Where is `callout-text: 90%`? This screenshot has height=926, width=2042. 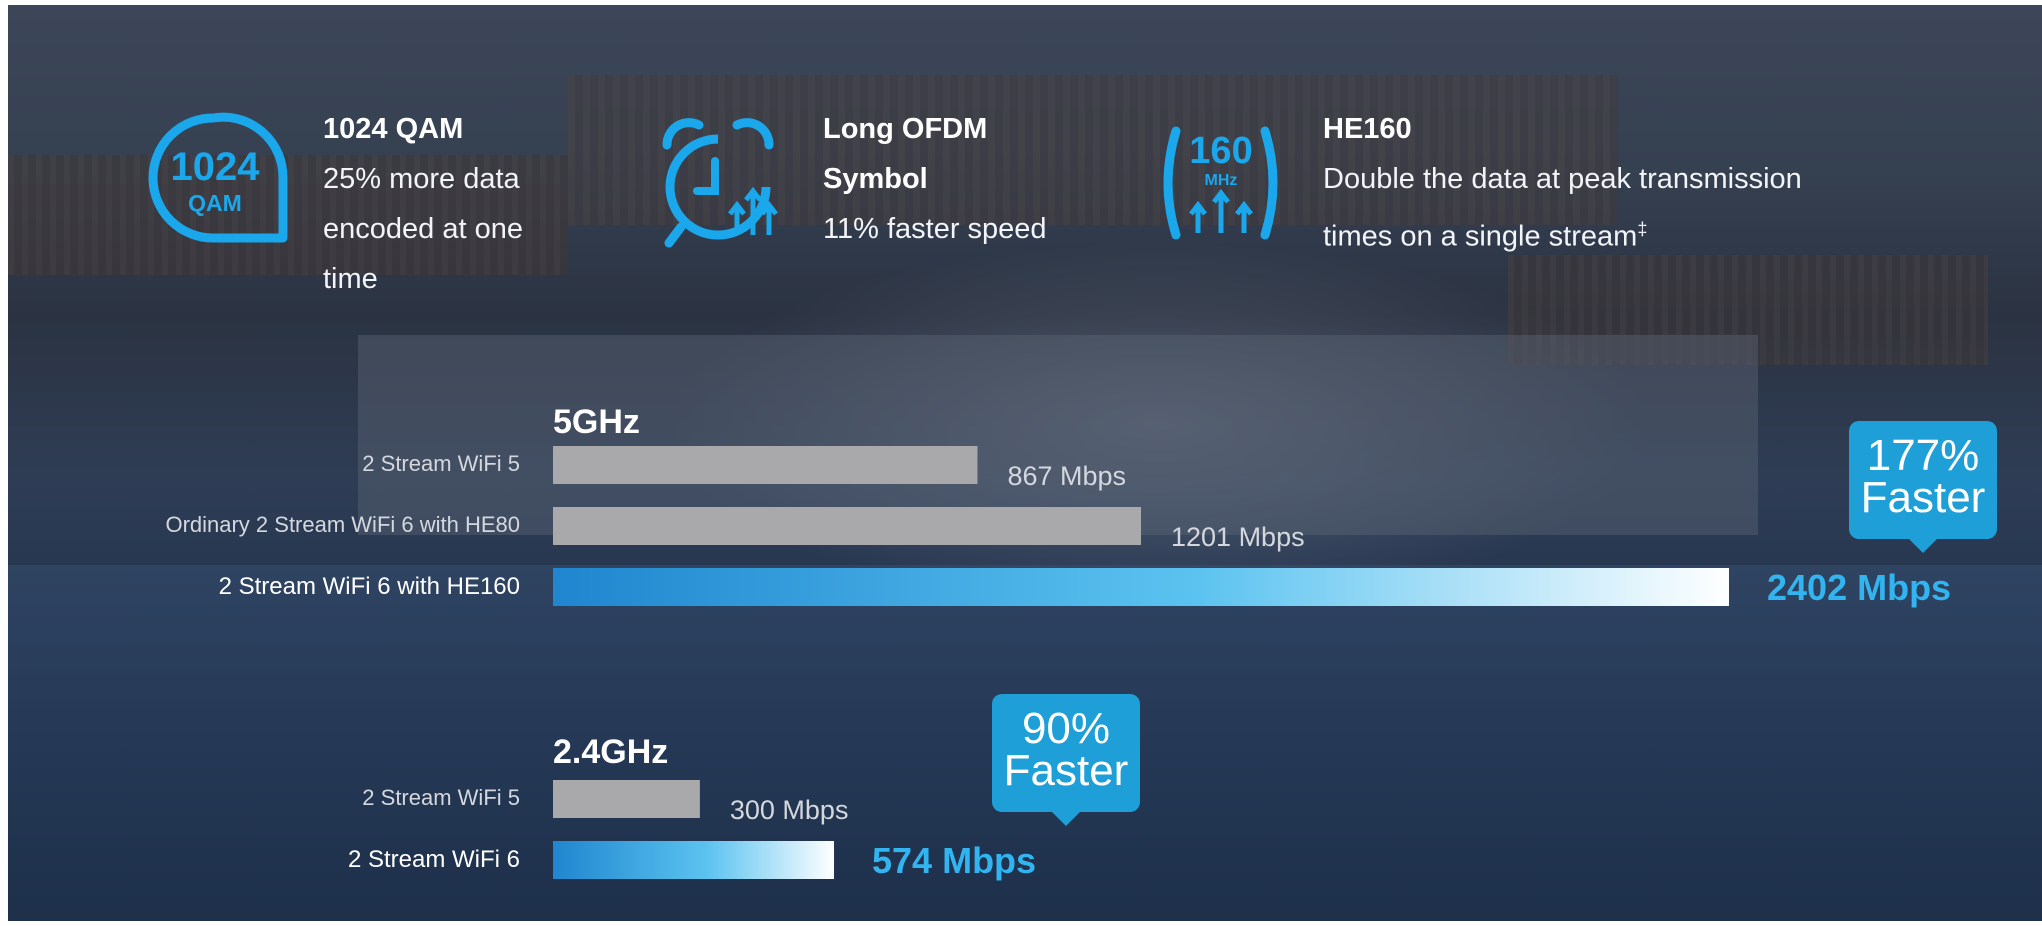
callout-text: 90% is located at coordinates (1066, 728).